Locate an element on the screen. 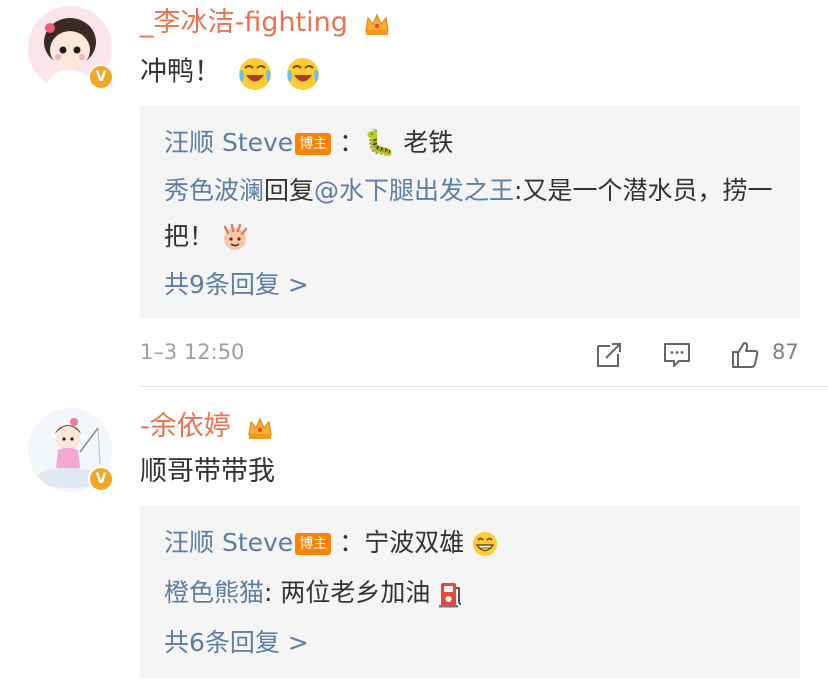 This screenshot has height=690, width=828. reply-line: 橙色熊猫: 两位老乡加油 is located at coordinates (470, 593).